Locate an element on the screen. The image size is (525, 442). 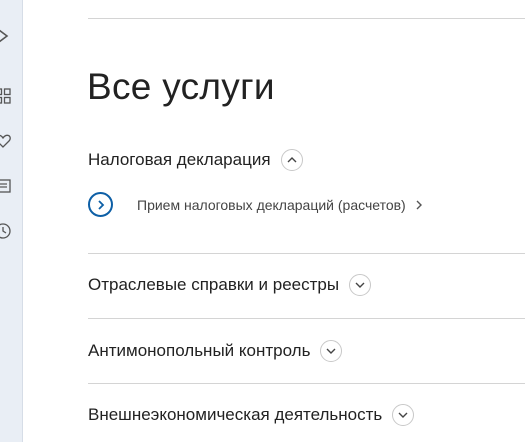
section-title: Внешнеэкономическая деятельность is located at coordinates (235, 415).